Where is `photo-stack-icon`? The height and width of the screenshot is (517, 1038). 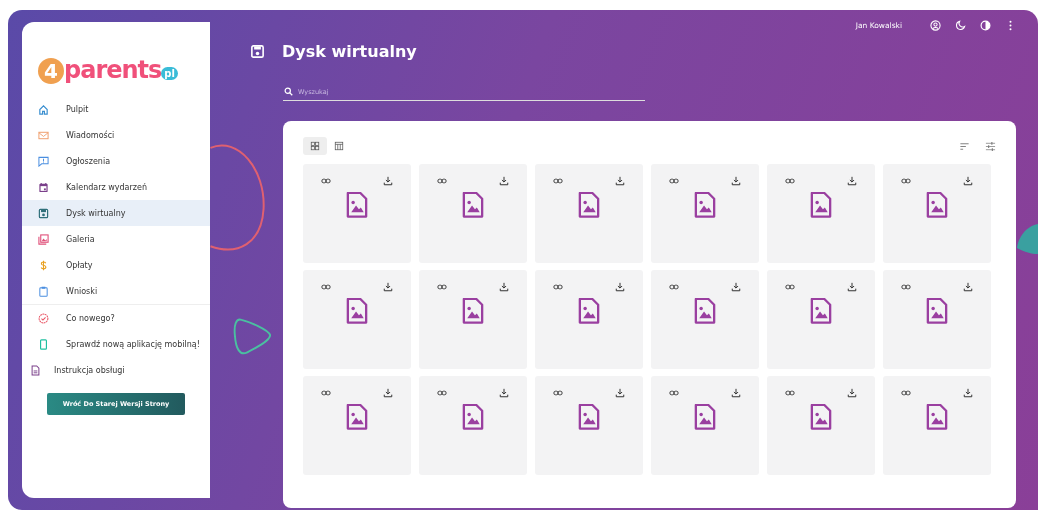
photo-stack-icon is located at coordinates (43, 239).